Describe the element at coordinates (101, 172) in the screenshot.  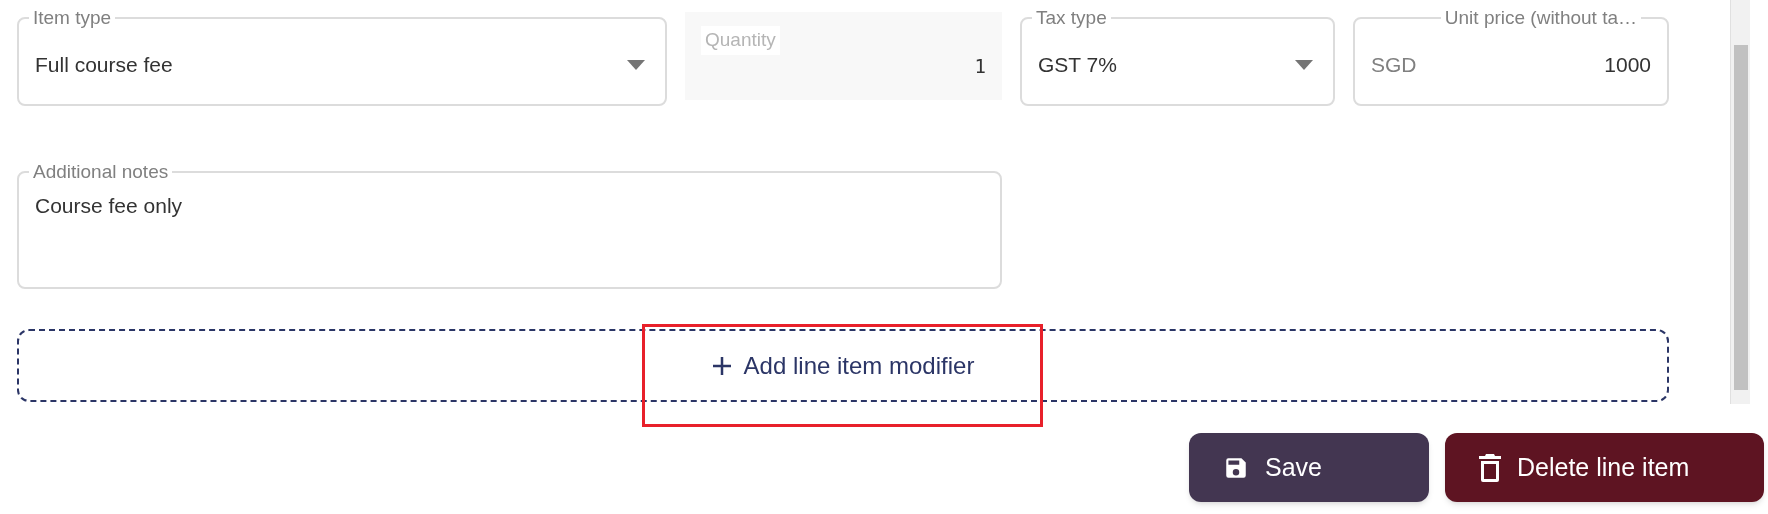
I see `field-label: Additional notes` at that location.